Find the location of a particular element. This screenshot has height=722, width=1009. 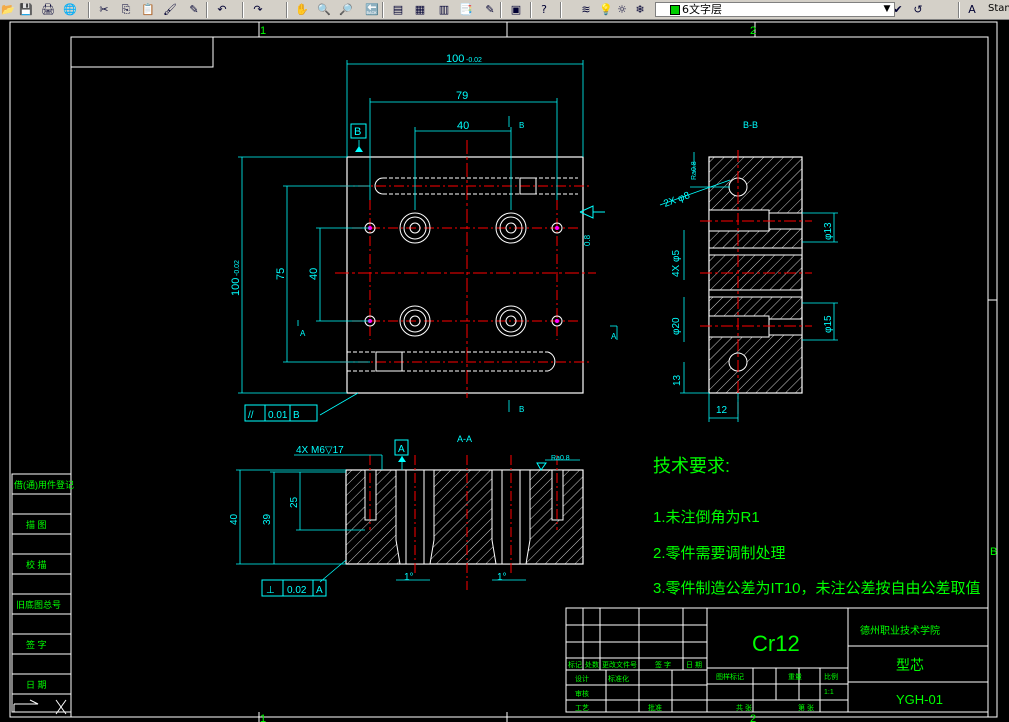

section-bb-title: B-B is located at coordinates (750, 125).